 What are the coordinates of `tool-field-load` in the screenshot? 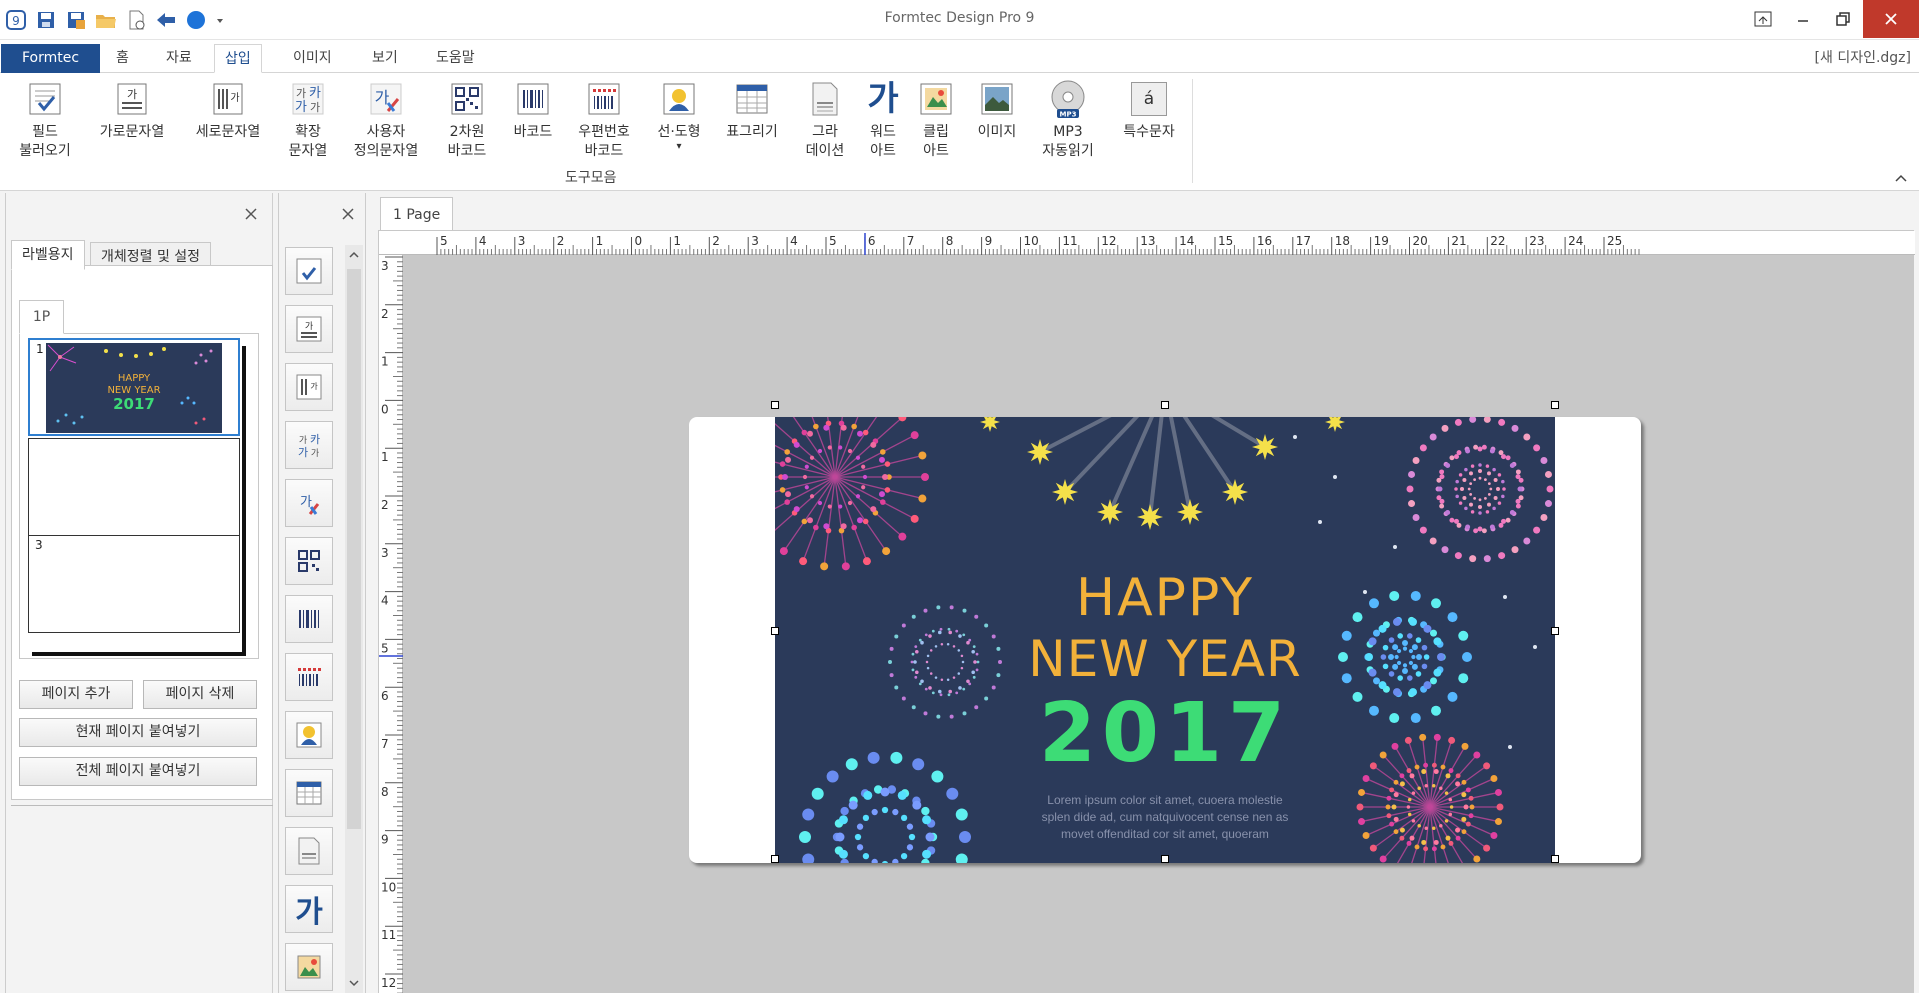 It's located at (309, 271).